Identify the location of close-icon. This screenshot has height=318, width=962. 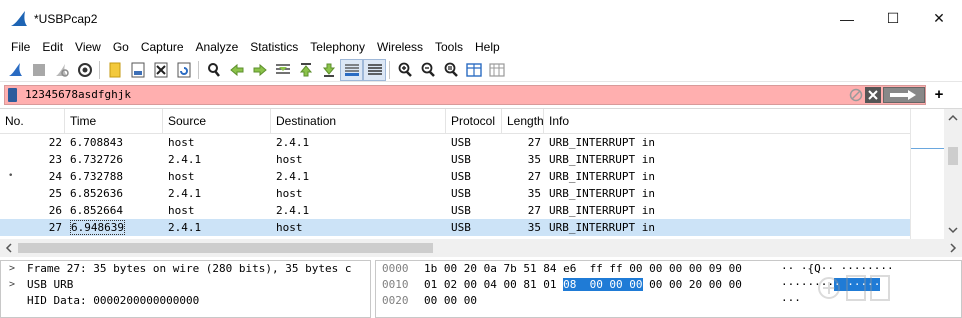
(873, 95).